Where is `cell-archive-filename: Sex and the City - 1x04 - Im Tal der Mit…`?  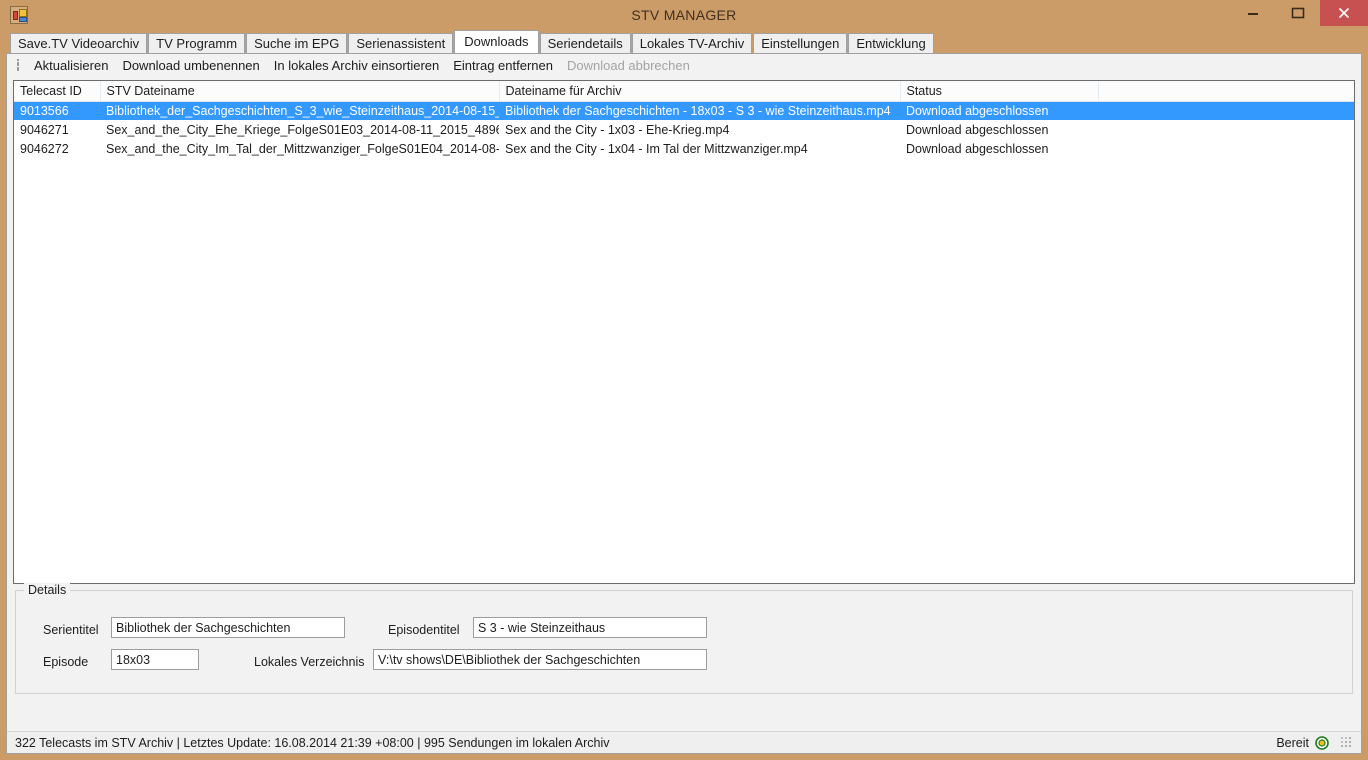
cell-archive-filename: Sex and the City - 1x04 - Im Tal der Mit… is located at coordinates (656, 148).